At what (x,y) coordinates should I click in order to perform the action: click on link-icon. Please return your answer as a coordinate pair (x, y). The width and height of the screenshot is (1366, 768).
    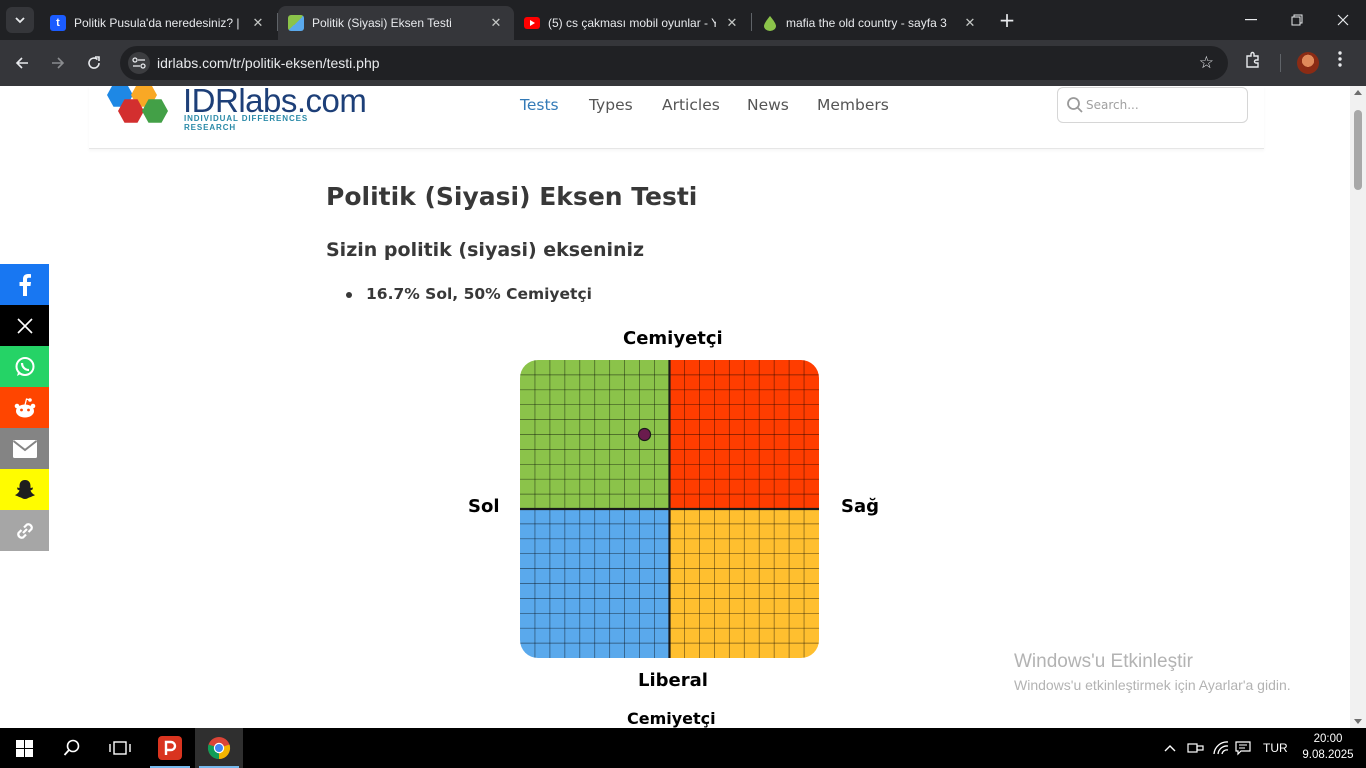
    Looking at the image, I should click on (24, 530).